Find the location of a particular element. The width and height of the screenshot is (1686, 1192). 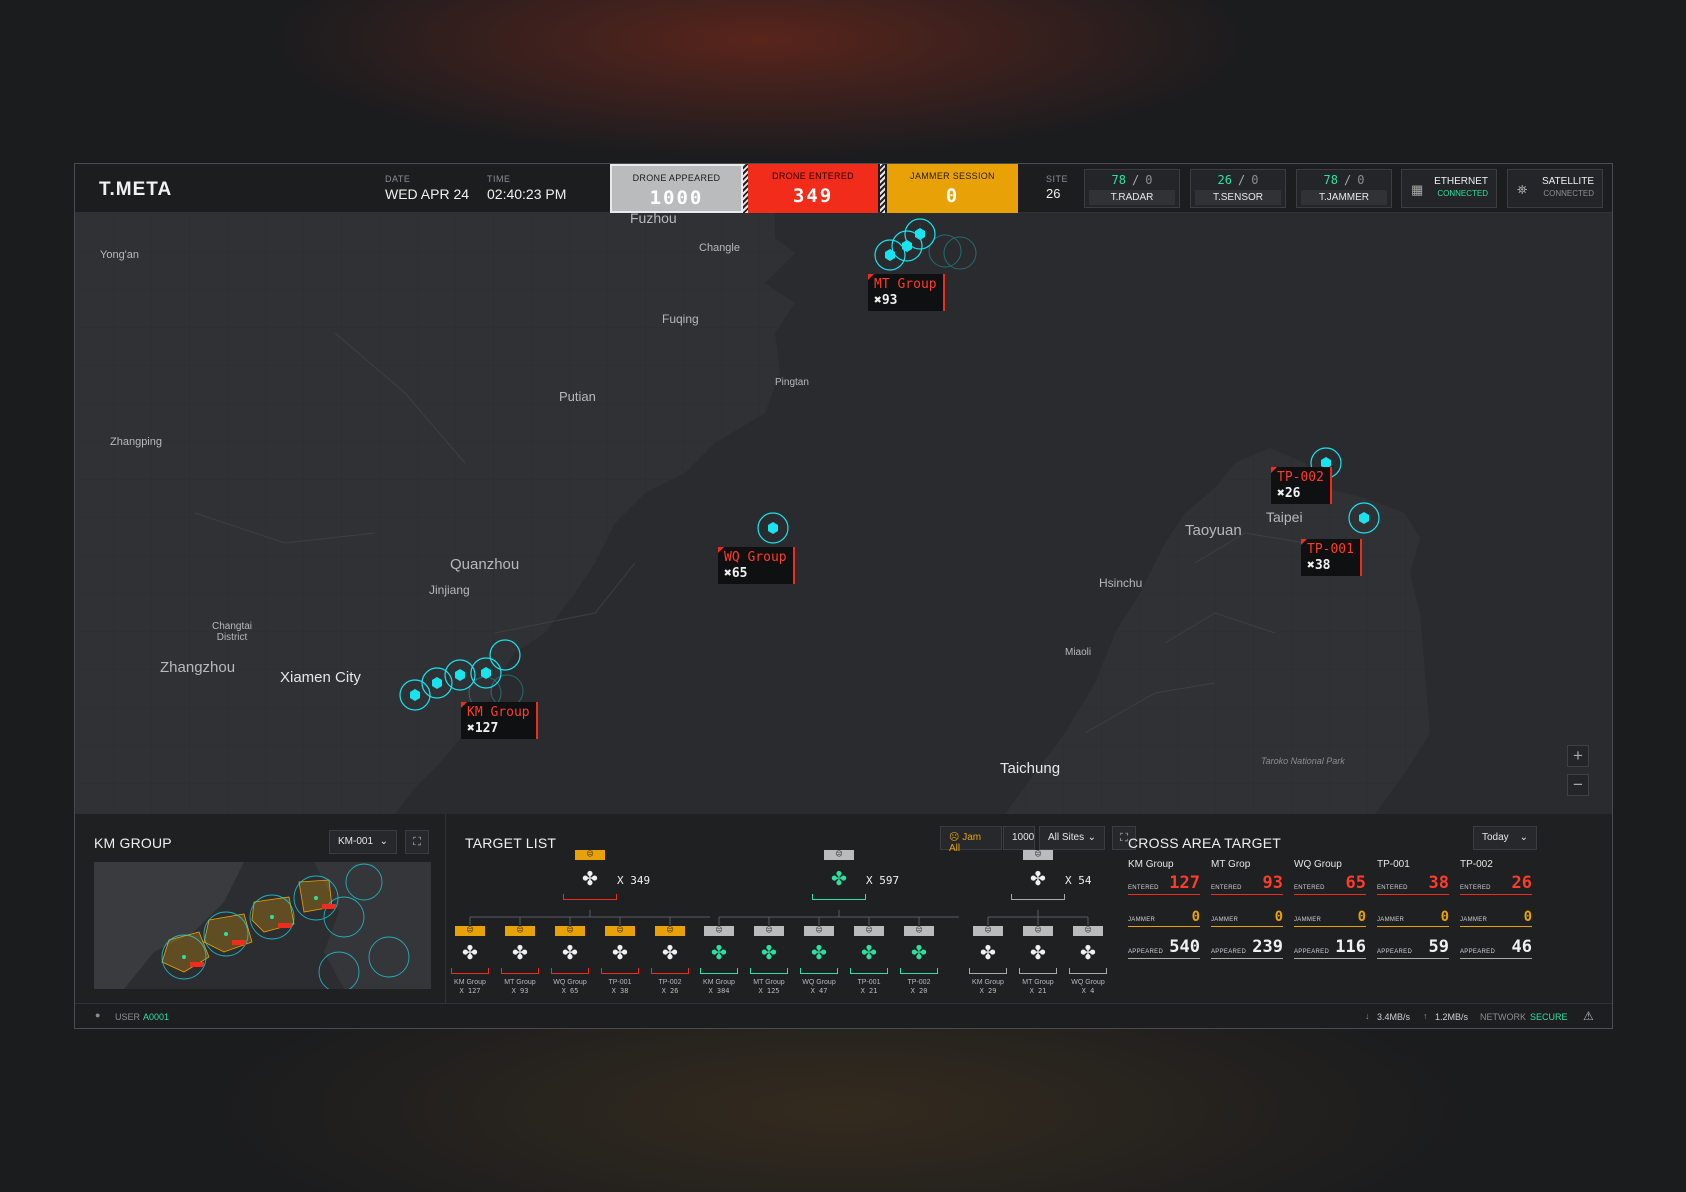

map-label: Jinjiang is located at coordinates (449, 590).